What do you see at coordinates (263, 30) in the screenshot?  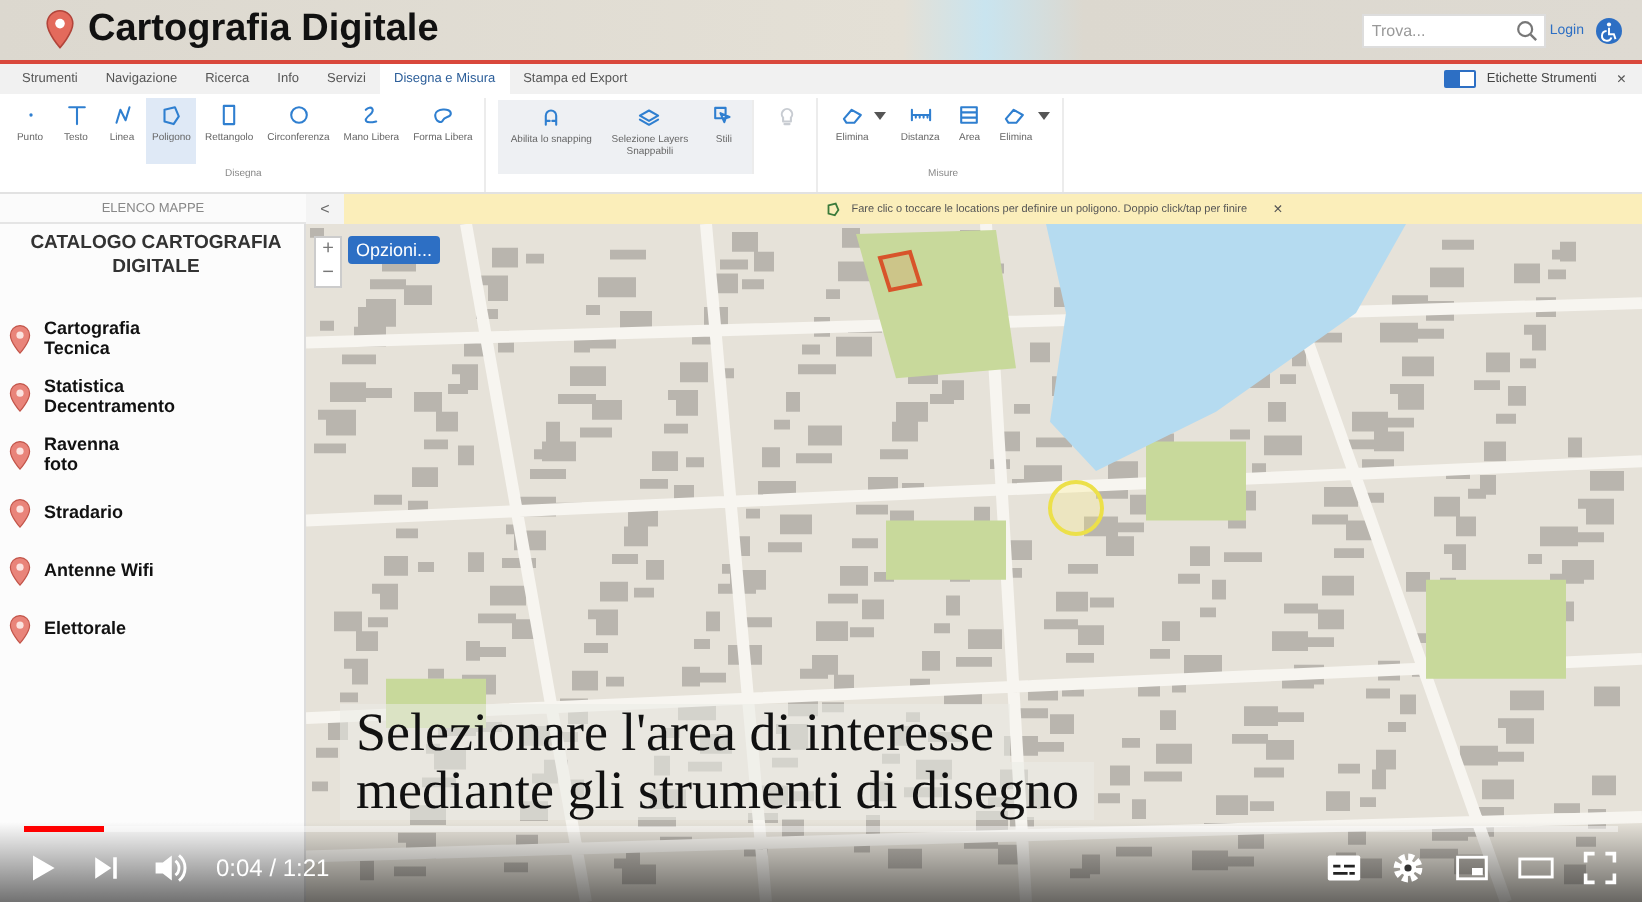 I see `app-title: Cartografia Digitale` at bounding box center [263, 30].